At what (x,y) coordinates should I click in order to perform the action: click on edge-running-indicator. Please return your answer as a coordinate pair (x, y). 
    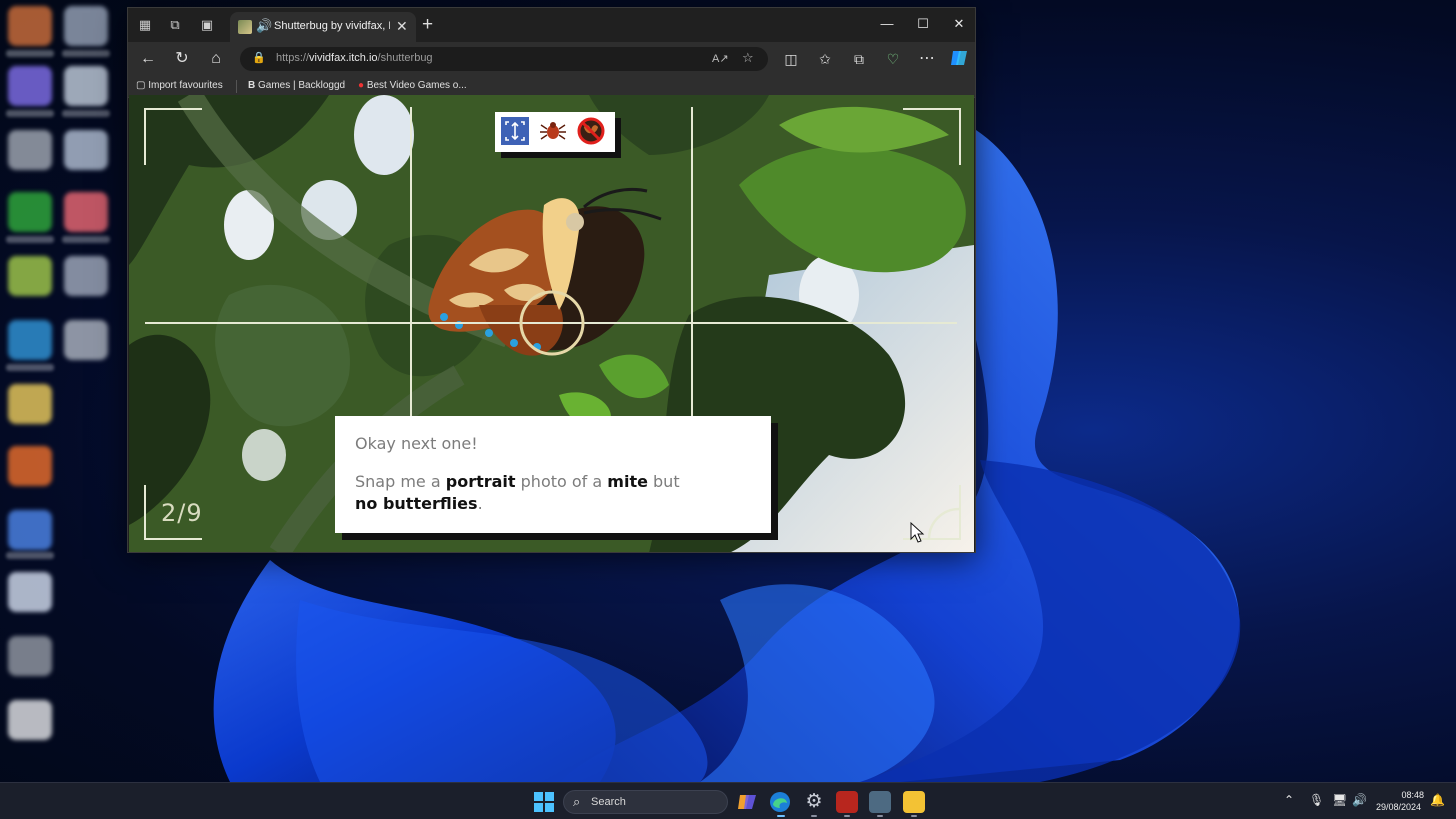
    Looking at the image, I should click on (781, 816).